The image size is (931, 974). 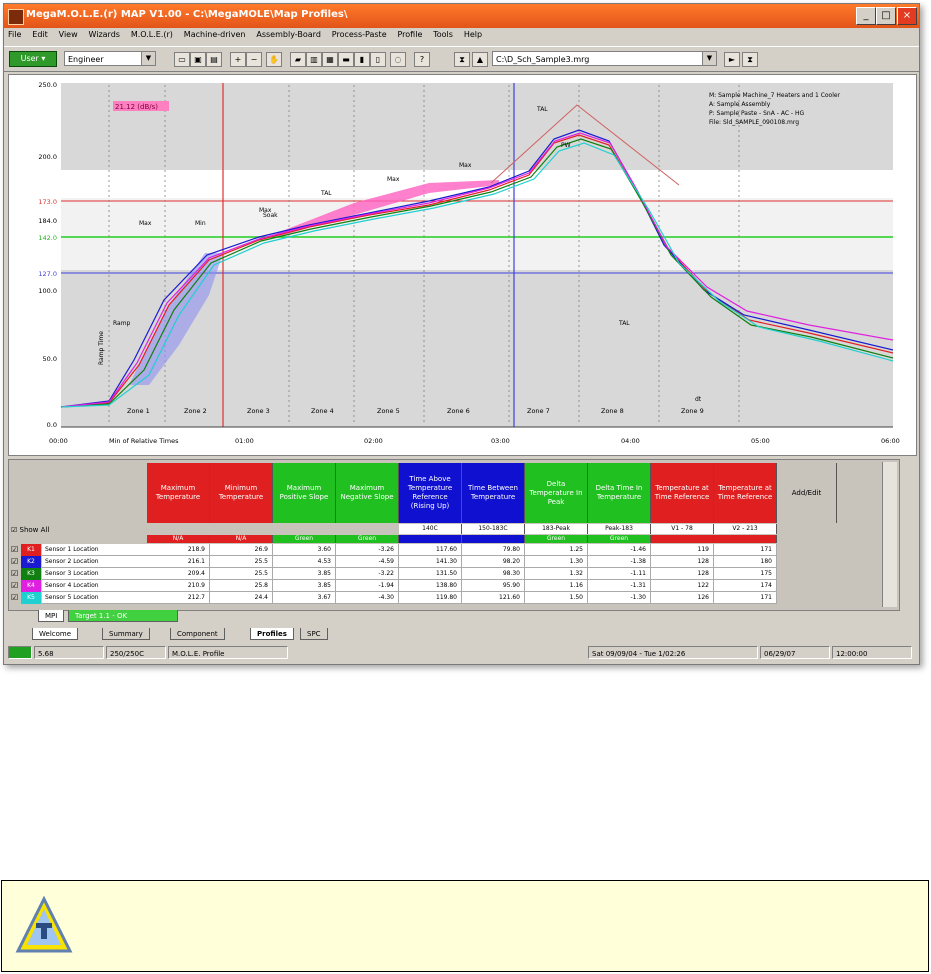 What do you see at coordinates (359, 34) in the screenshot?
I see `menu-process: Process-Paste` at bounding box center [359, 34].